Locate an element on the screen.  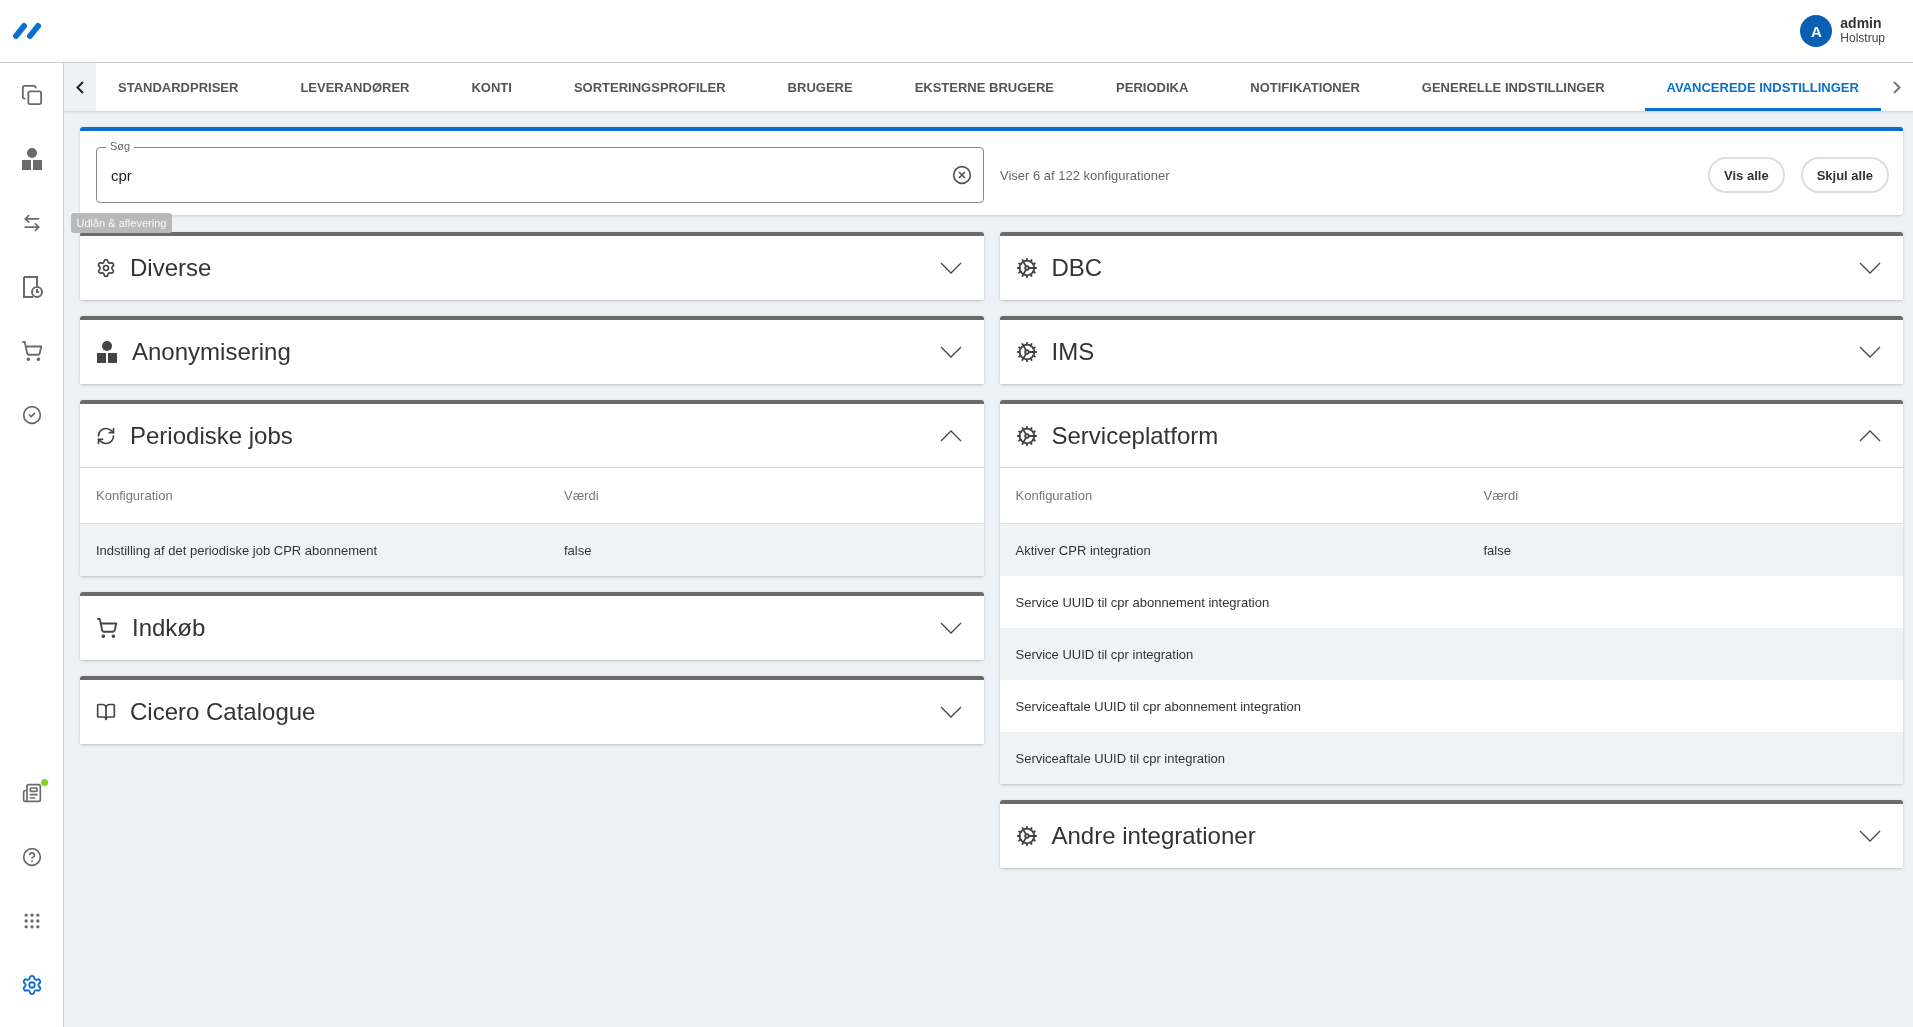
help-icon is located at coordinates (31, 857).